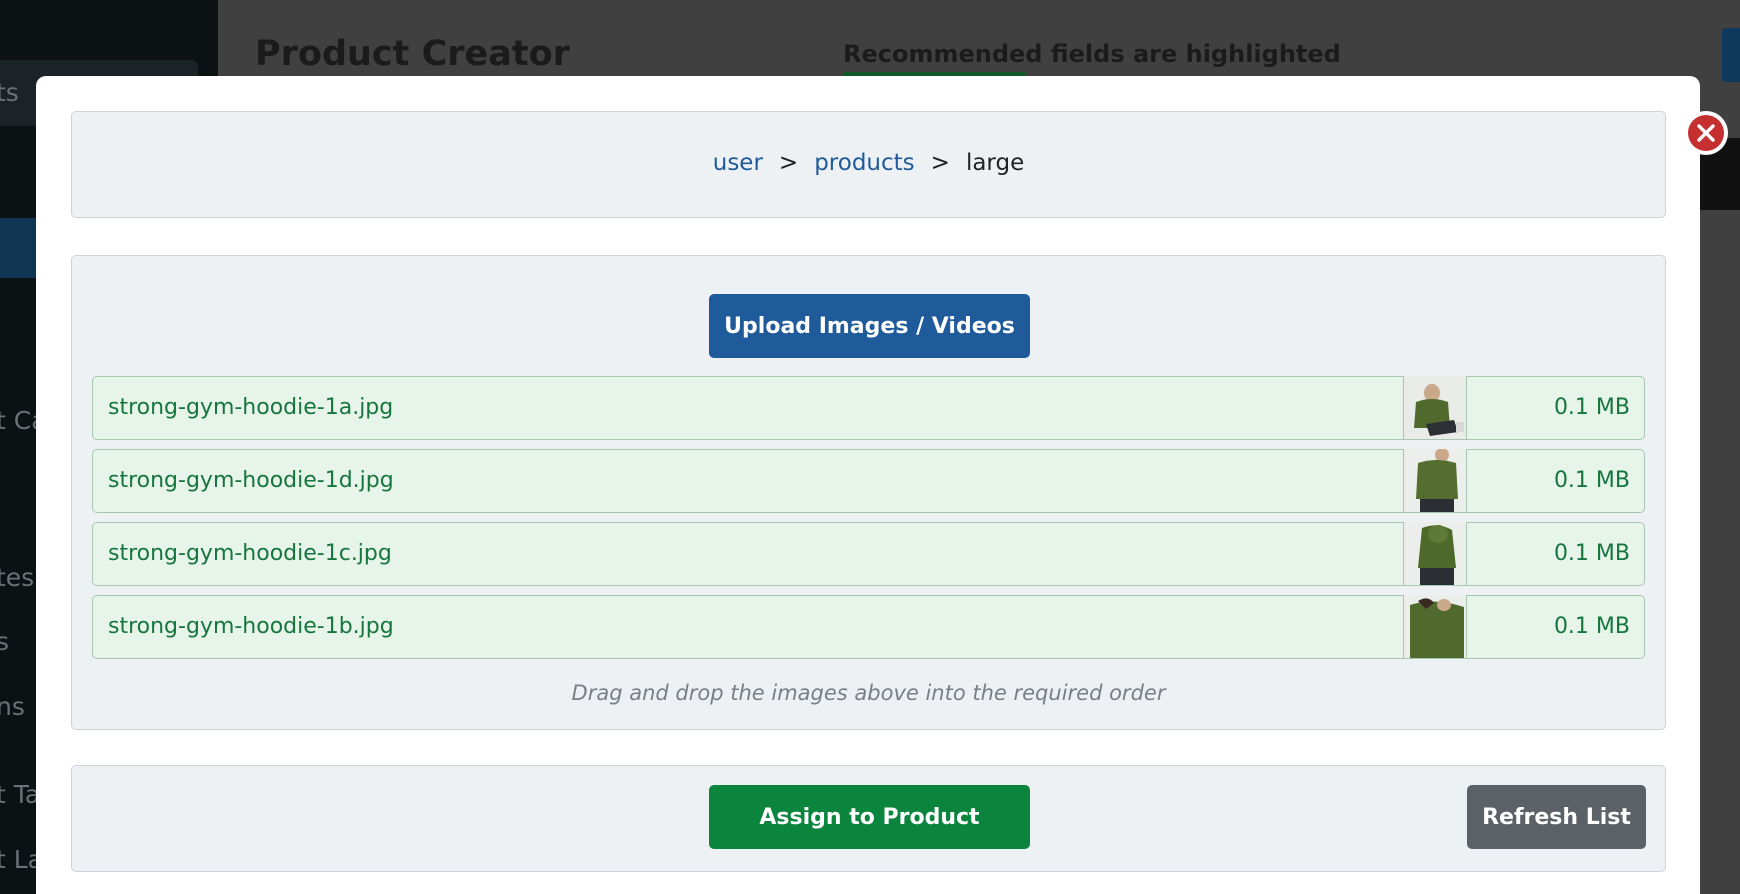 The width and height of the screenshot is (1740, 894). Describe the element at coordinates (1092, 54) in the screenshot. I see `background-header-hint: Recommended fields are highlighted` at that location.